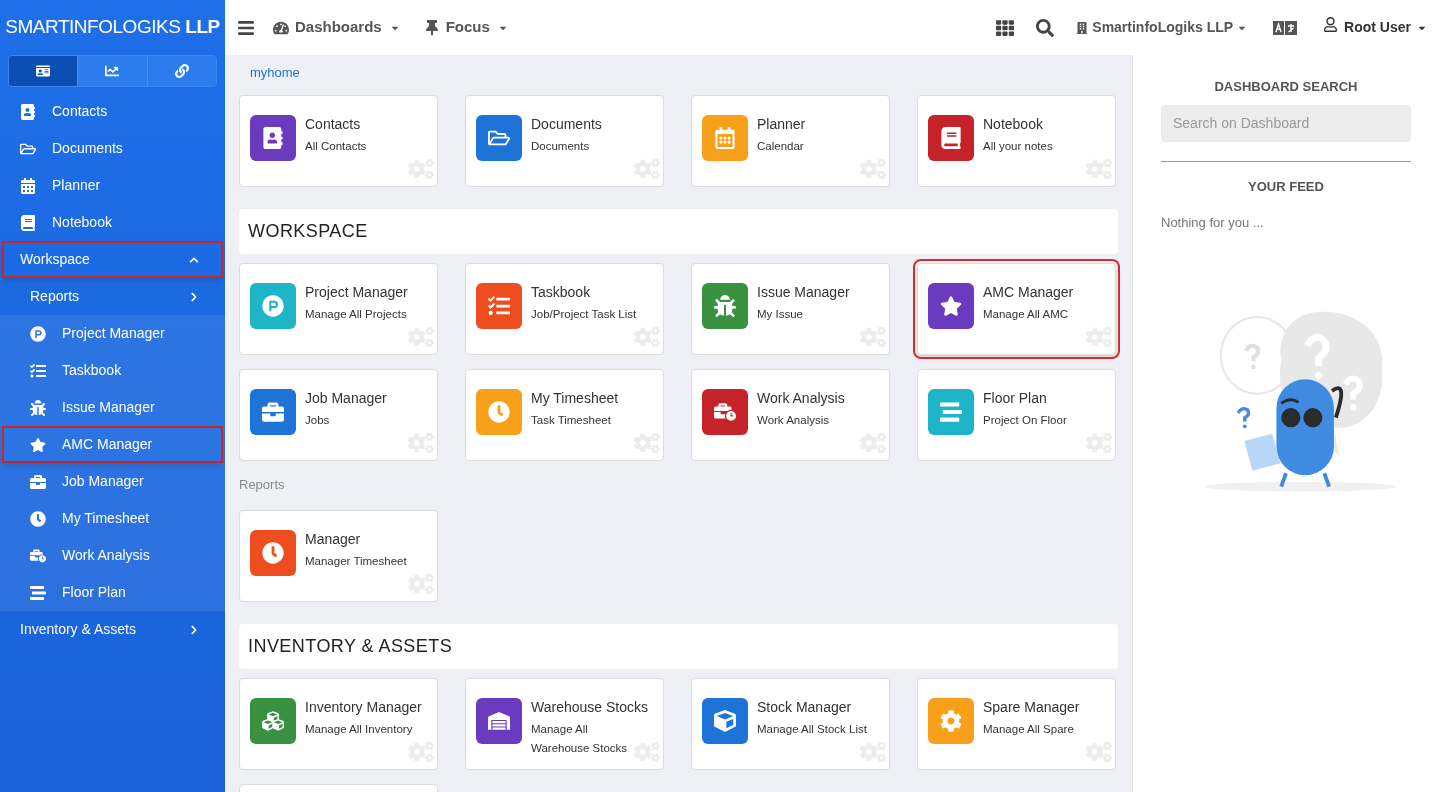 This screenshot has height=792, width=1439. What do you see at coordinates (1162, 27) in the screenshot?
I see `company-dropdown: SmartinfoLogiks LLP` at bounding box center [1162, 27].